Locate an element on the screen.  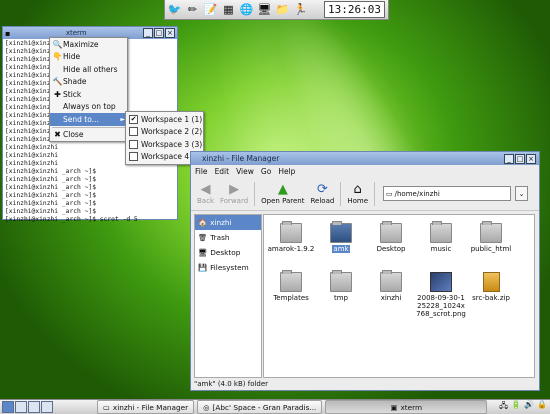
workspace-pager is located at coordinates (28, 407).